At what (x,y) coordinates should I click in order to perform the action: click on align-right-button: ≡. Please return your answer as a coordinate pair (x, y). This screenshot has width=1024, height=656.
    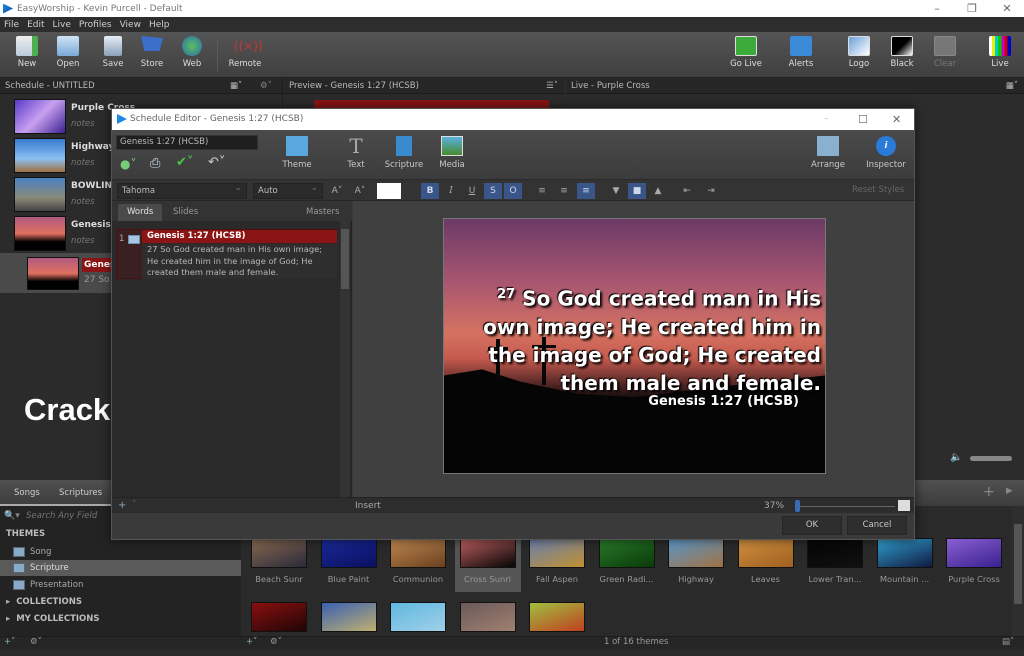
    Looking at the image, I should click on (586, 191).